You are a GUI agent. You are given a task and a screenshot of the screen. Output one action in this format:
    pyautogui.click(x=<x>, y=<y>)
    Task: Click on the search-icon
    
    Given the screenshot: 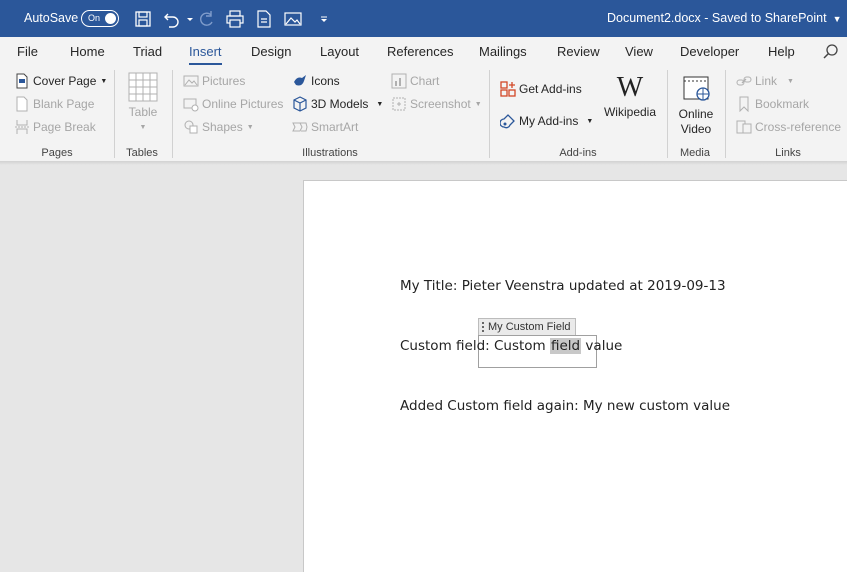 What is the action you would take?
    pyautogui.click(x=831, y=52)
    